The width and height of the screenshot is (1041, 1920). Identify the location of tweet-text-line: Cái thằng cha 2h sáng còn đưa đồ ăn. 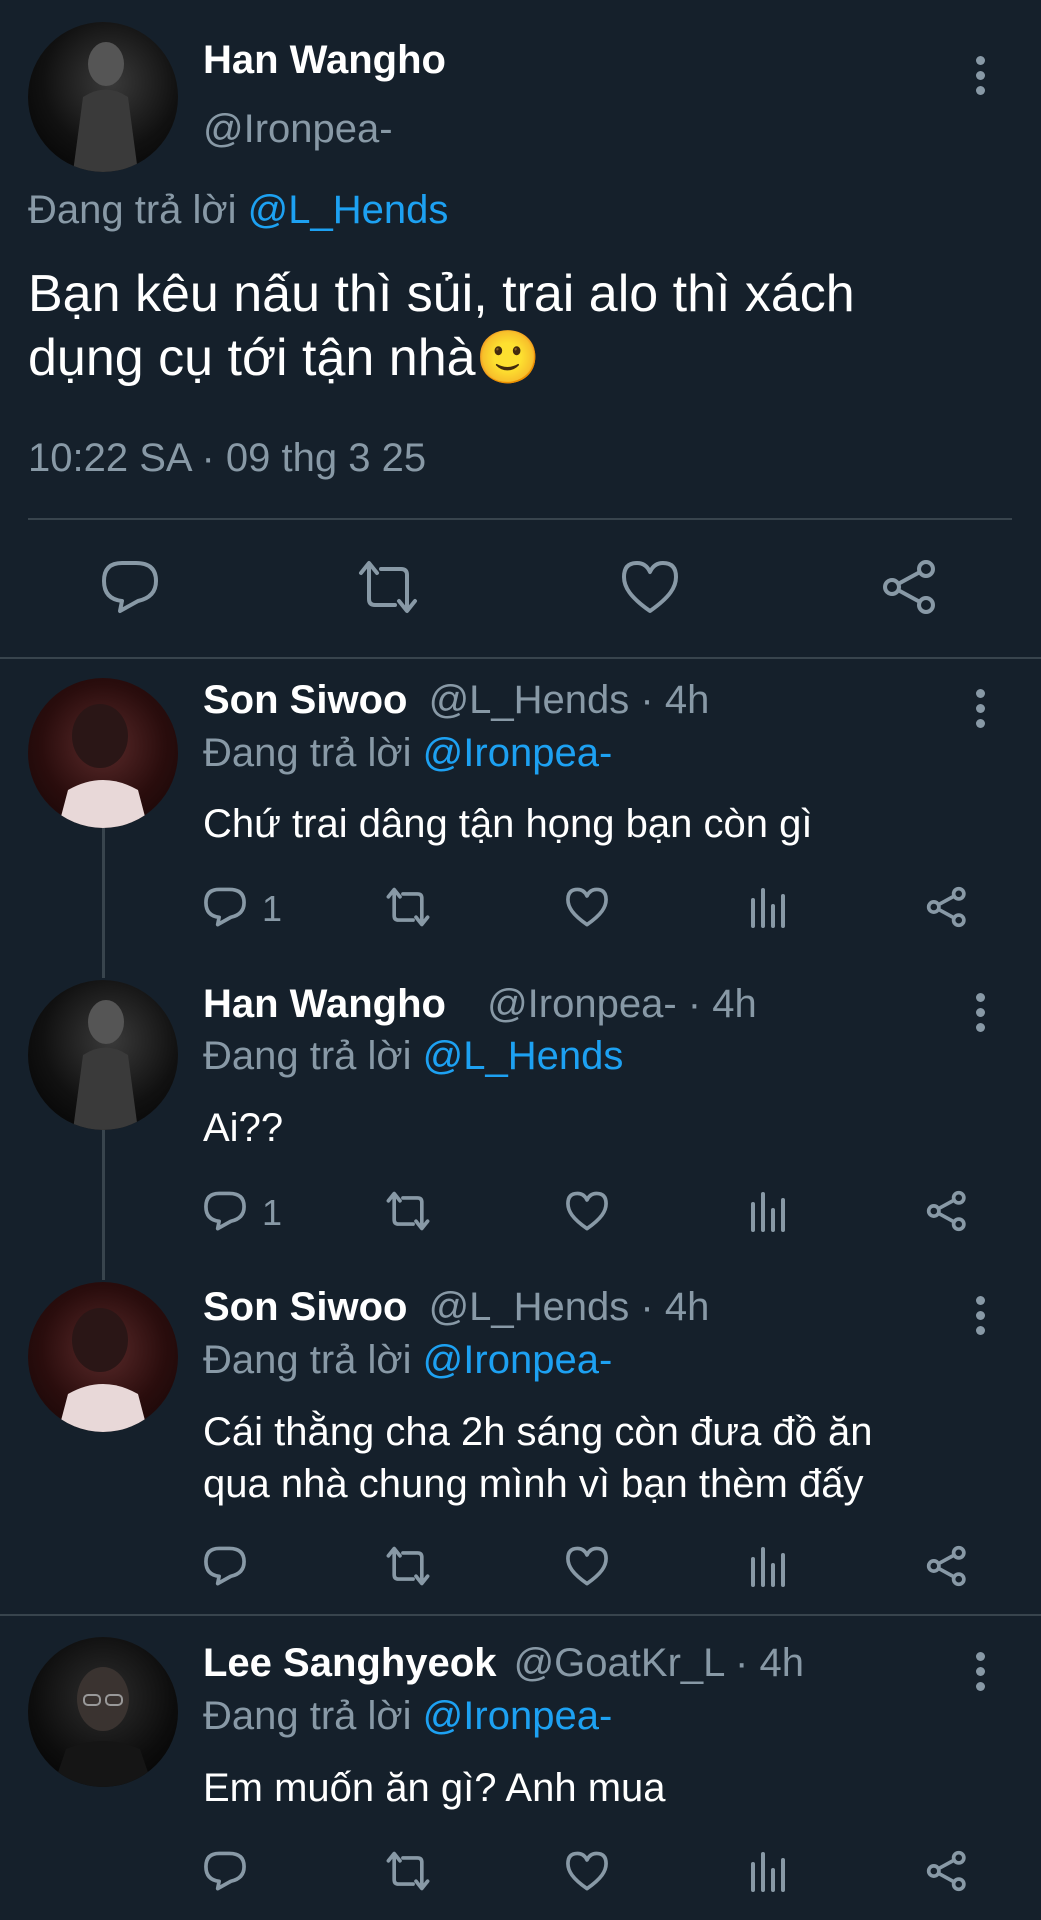
(538, 1432).